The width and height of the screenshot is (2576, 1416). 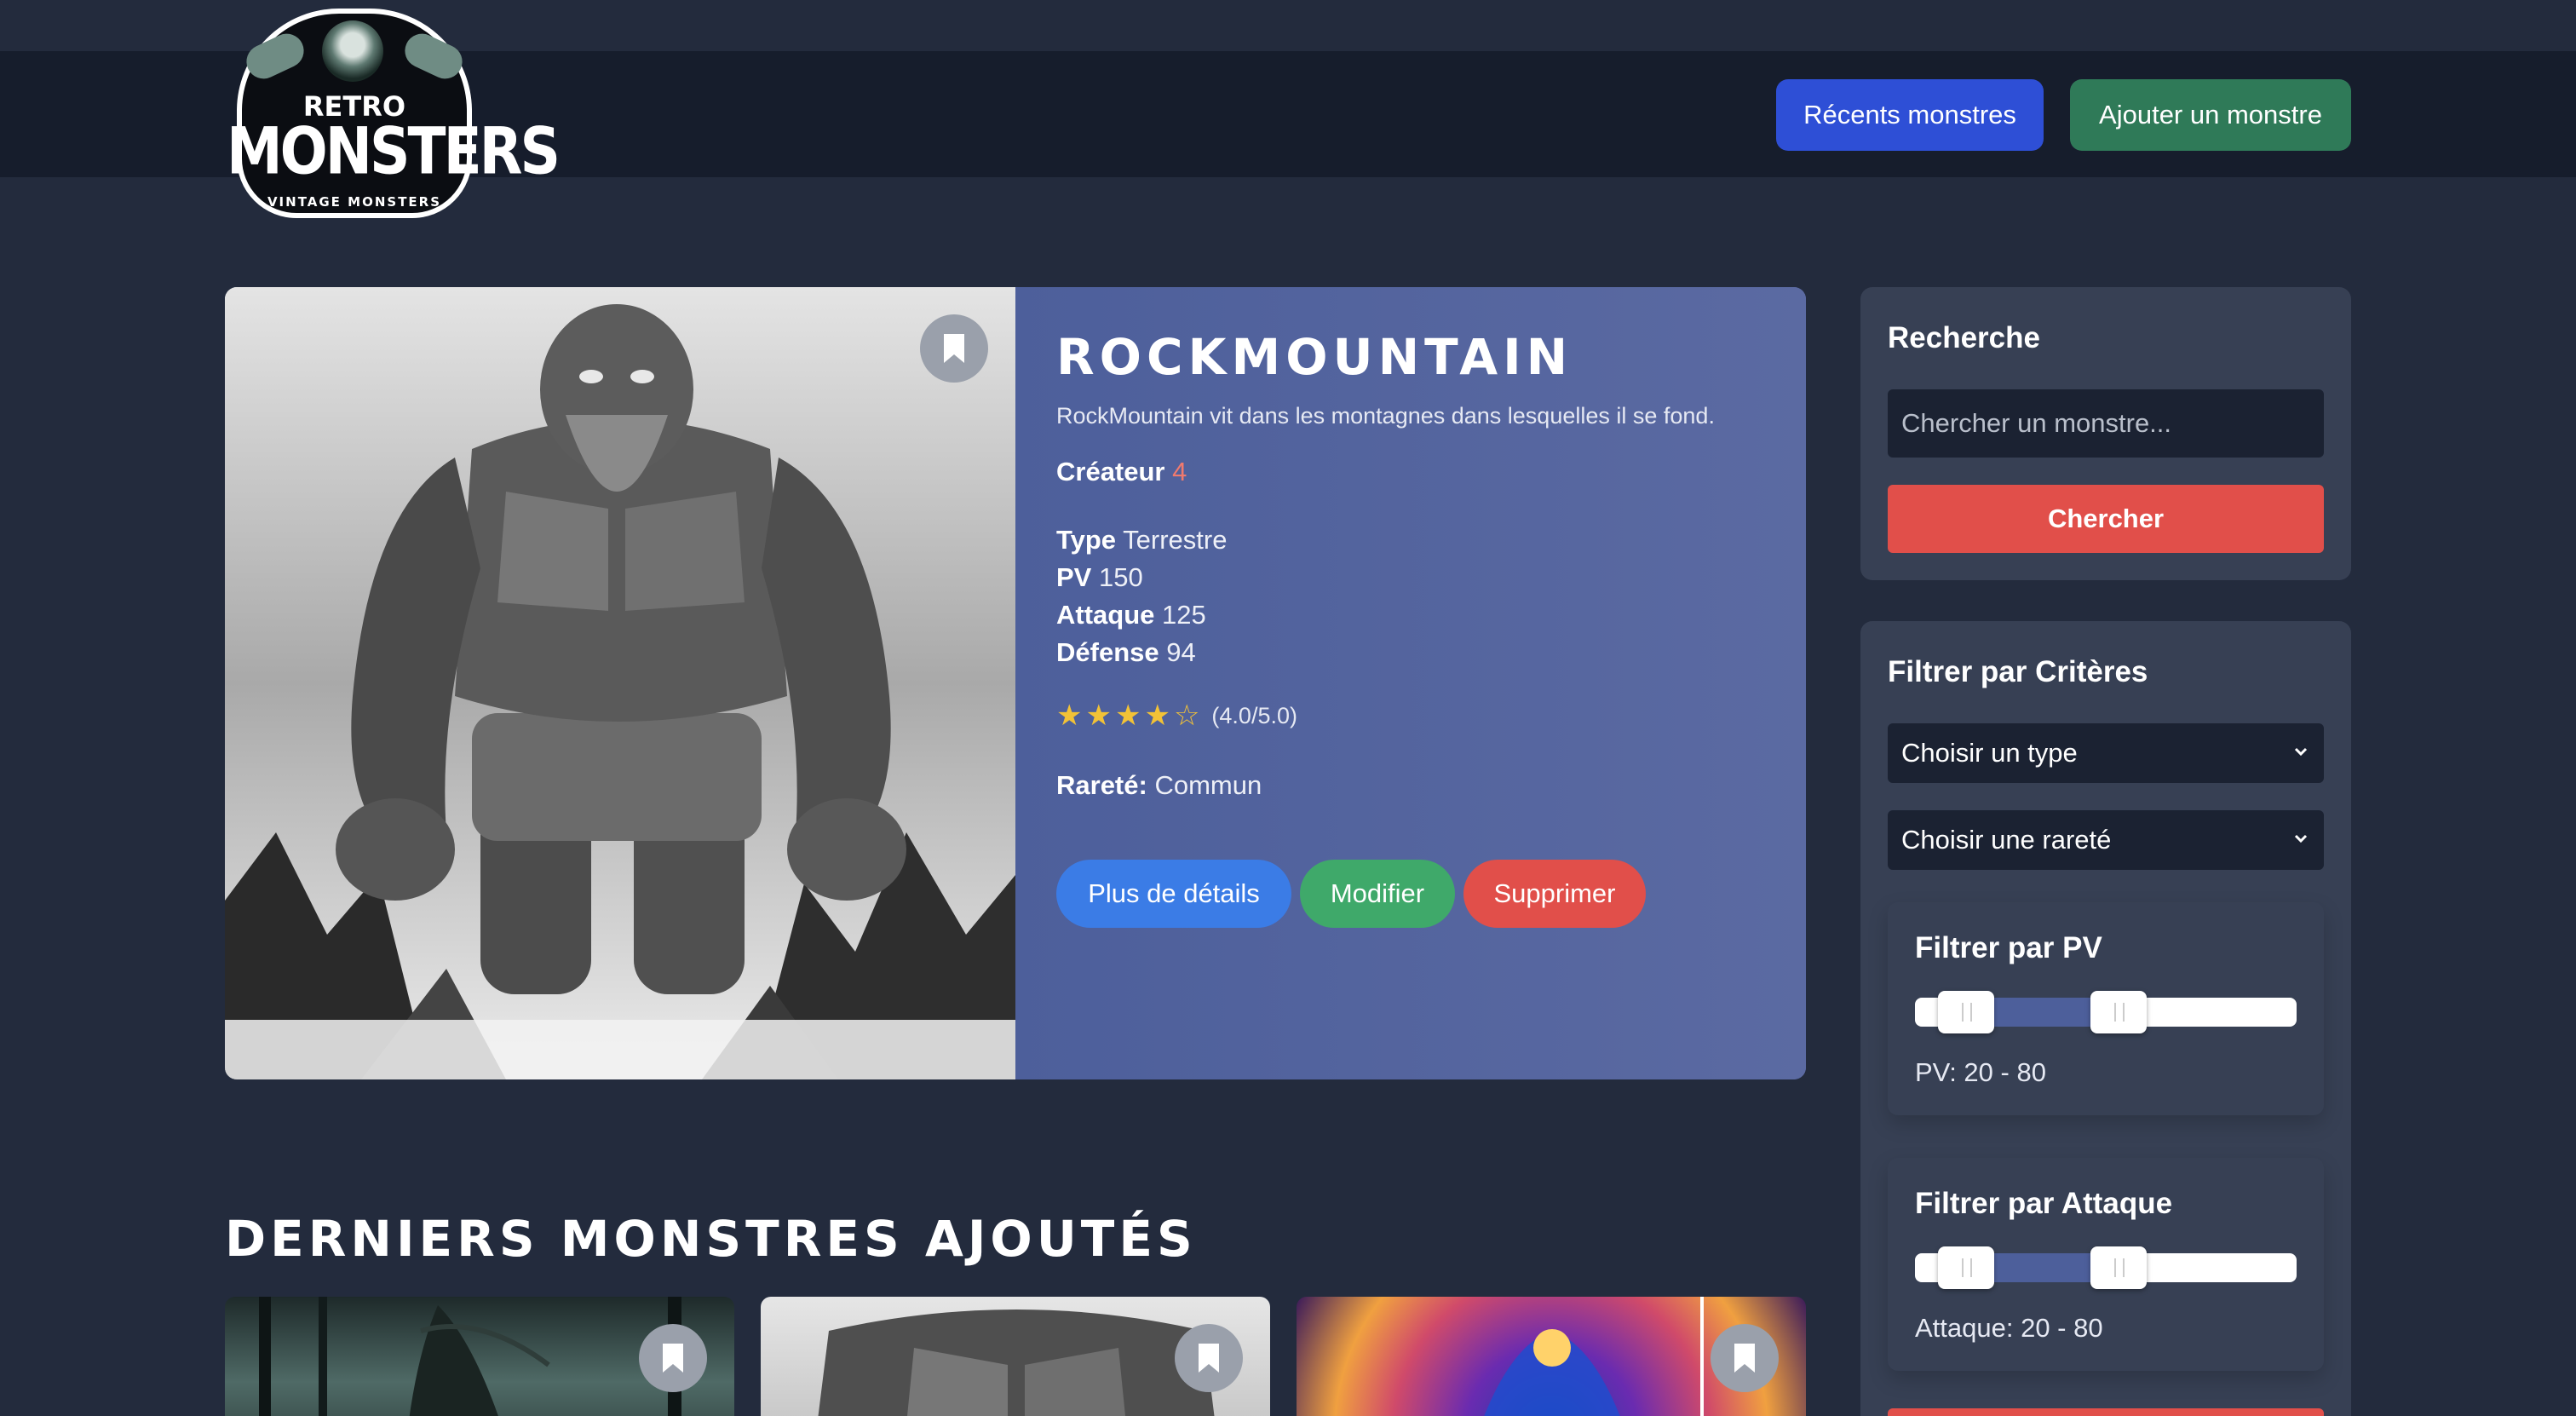 What do you see at coordinates (2119, 1012) in the screenshot?
I see `hp-slider-max-handle` at bounding box center [2119, 1012].